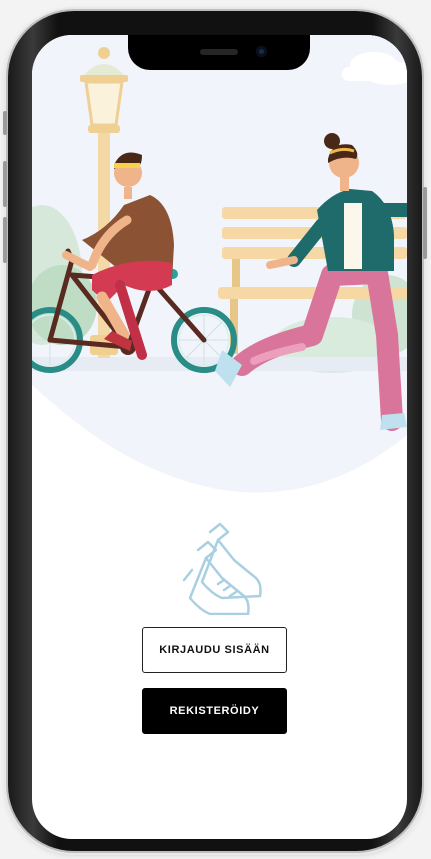  I want to click on login-button: KIRJAUDU SISÄÄN, so click(214, 650).